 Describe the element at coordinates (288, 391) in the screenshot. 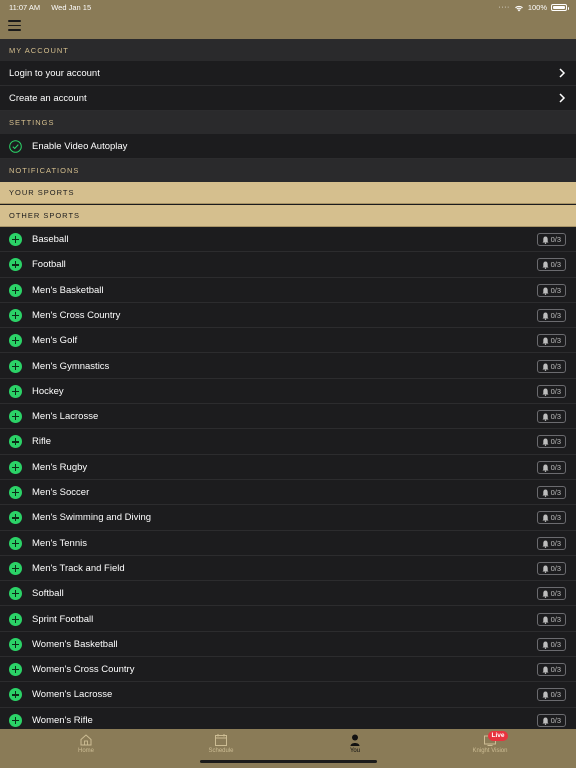

I see `sport-row: Hockey 0/3` at that location.